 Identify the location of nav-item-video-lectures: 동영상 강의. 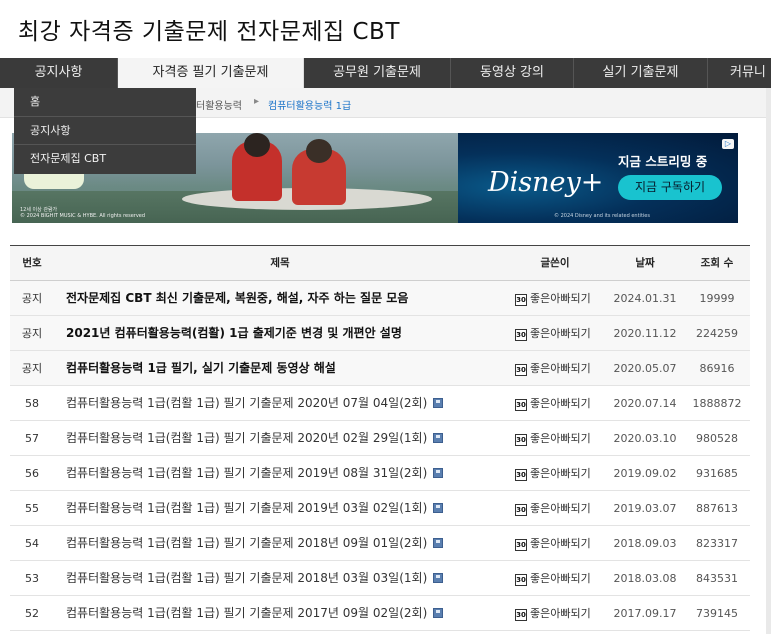
(512, 73).